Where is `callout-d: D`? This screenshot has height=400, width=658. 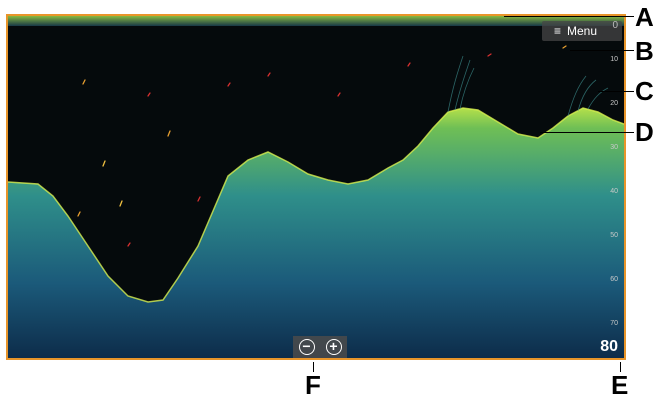
callout-d: D is located at coordinates (644, 132).